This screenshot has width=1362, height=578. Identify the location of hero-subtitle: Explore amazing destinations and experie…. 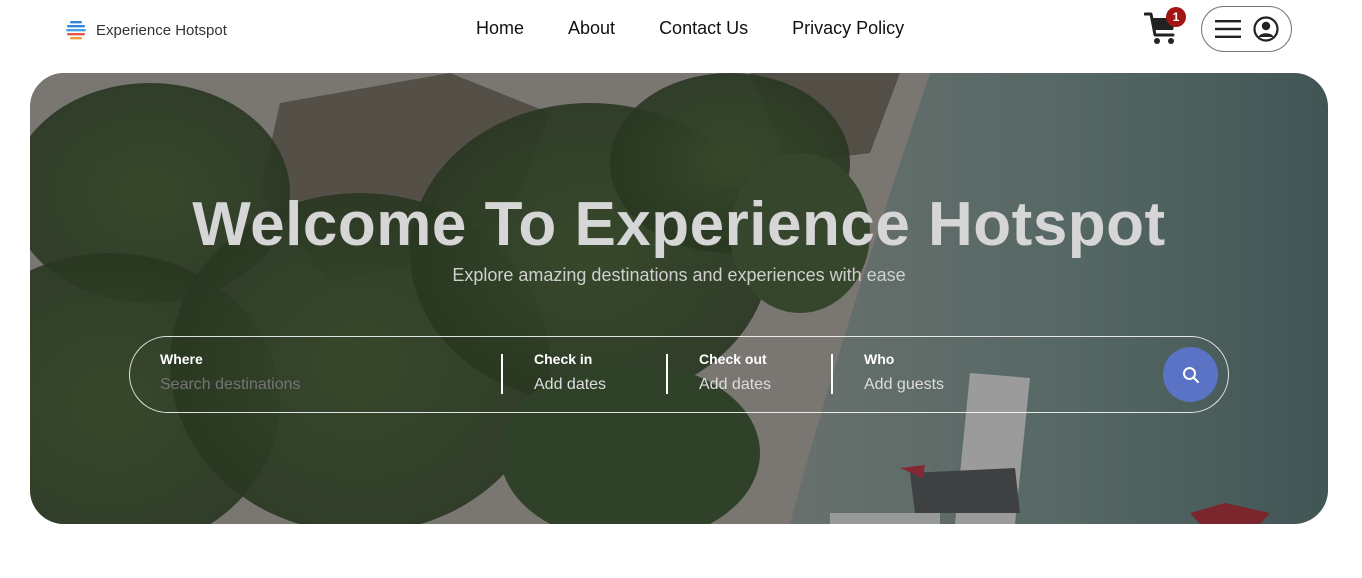
(679, 275).